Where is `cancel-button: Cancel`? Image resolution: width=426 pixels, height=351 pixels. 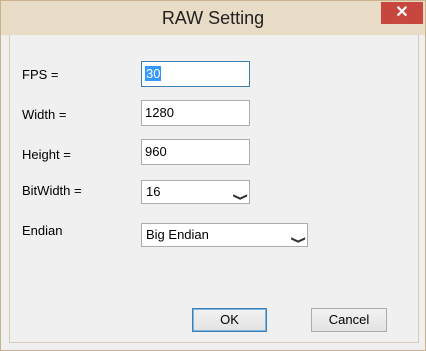 cancel-button: Cancel is located at coordinates (349, 320).